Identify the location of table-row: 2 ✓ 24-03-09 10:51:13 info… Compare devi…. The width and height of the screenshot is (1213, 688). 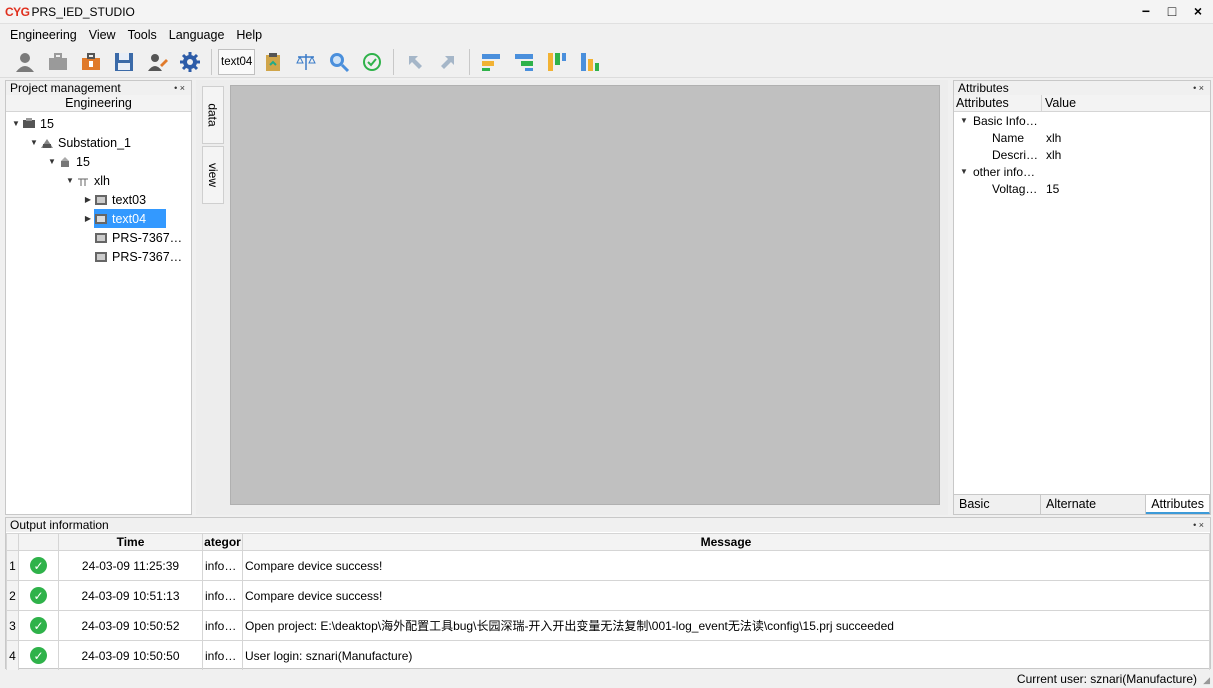
(608, 595).